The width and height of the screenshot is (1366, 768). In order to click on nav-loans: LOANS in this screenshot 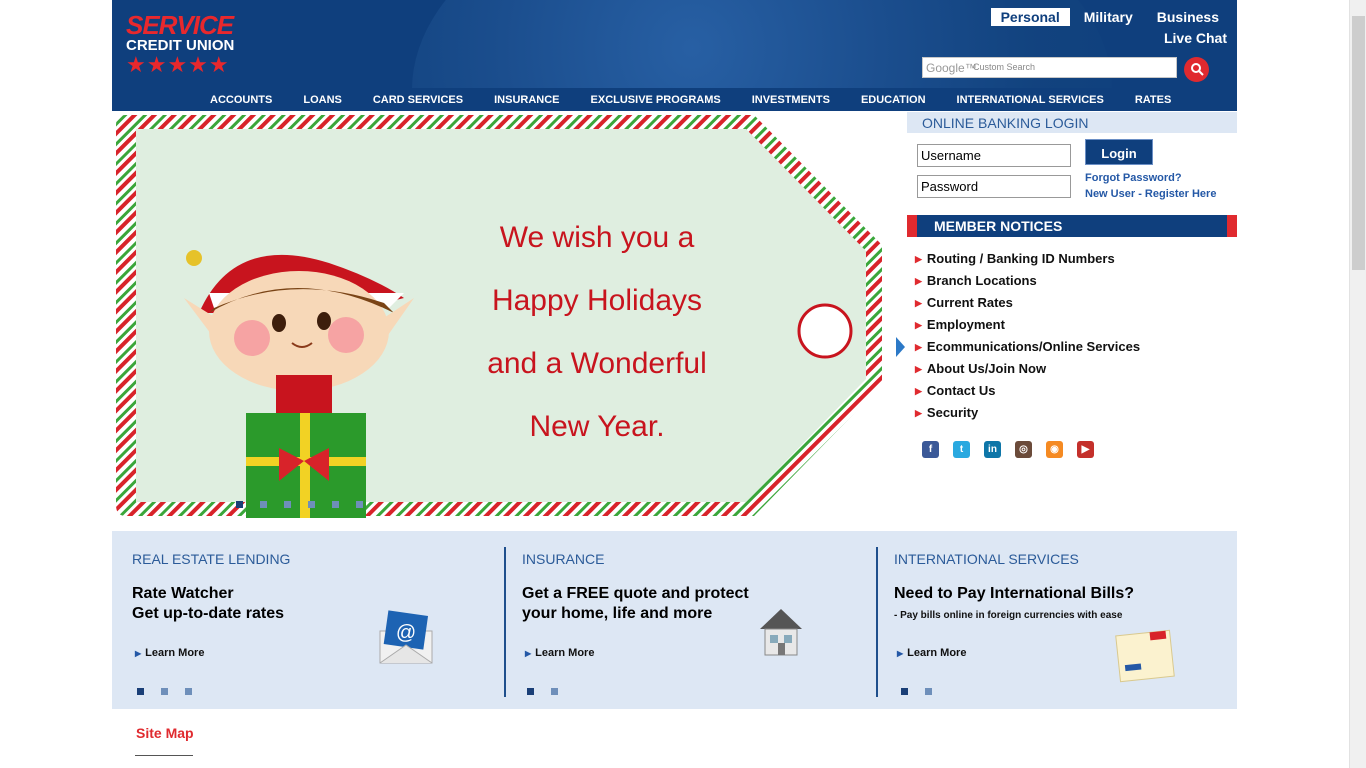, I will do `click(322, 100)`.